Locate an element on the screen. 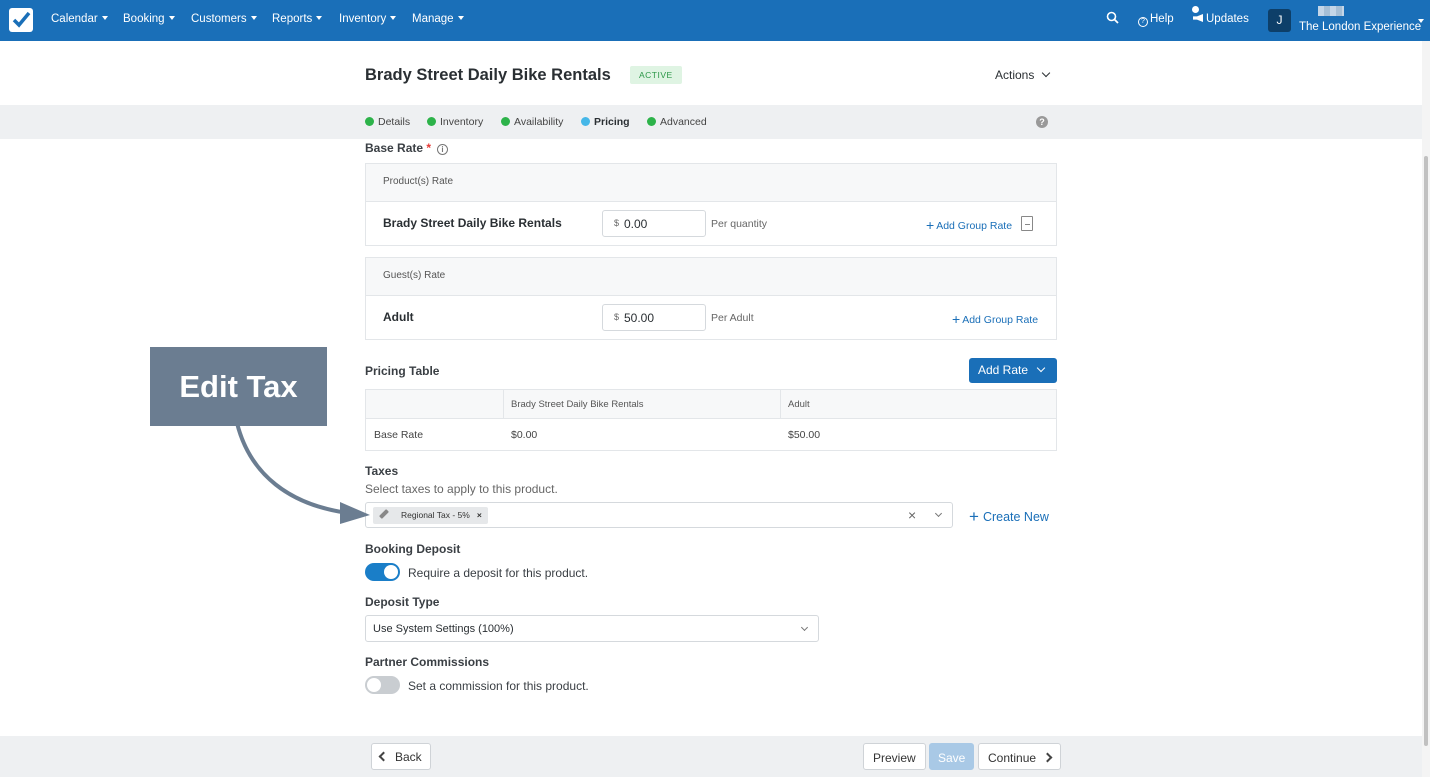  edit-tax-callout: Edit Tax is located at coordinates (238, 386).